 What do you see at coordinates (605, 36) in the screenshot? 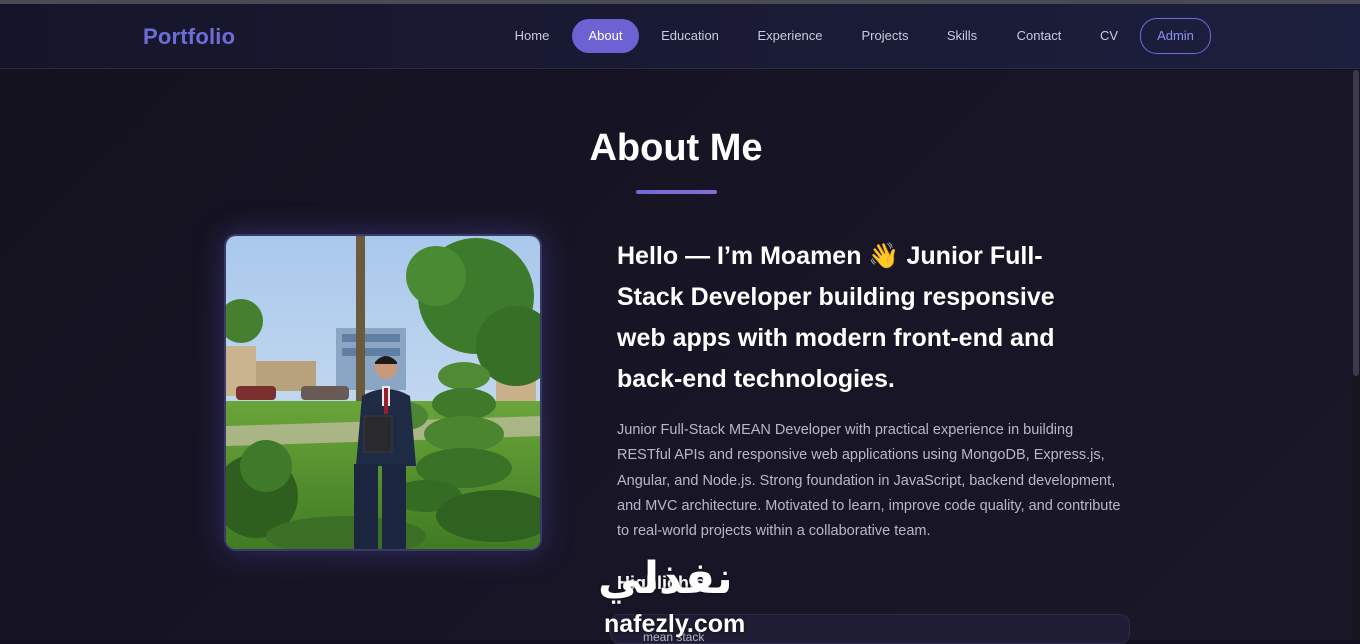
I see `nav-about: About` at bounding box center [605, 36].